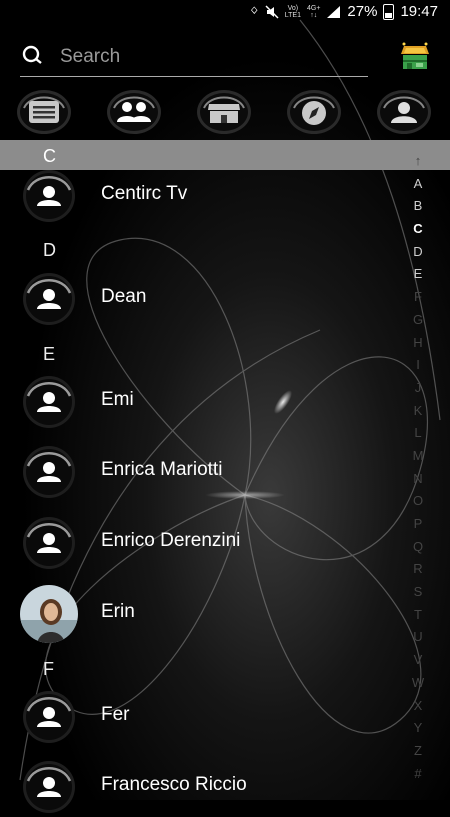 The width and height of the screenshot is (450, 817). I want to click on index-letter: A, so click(418, 184).